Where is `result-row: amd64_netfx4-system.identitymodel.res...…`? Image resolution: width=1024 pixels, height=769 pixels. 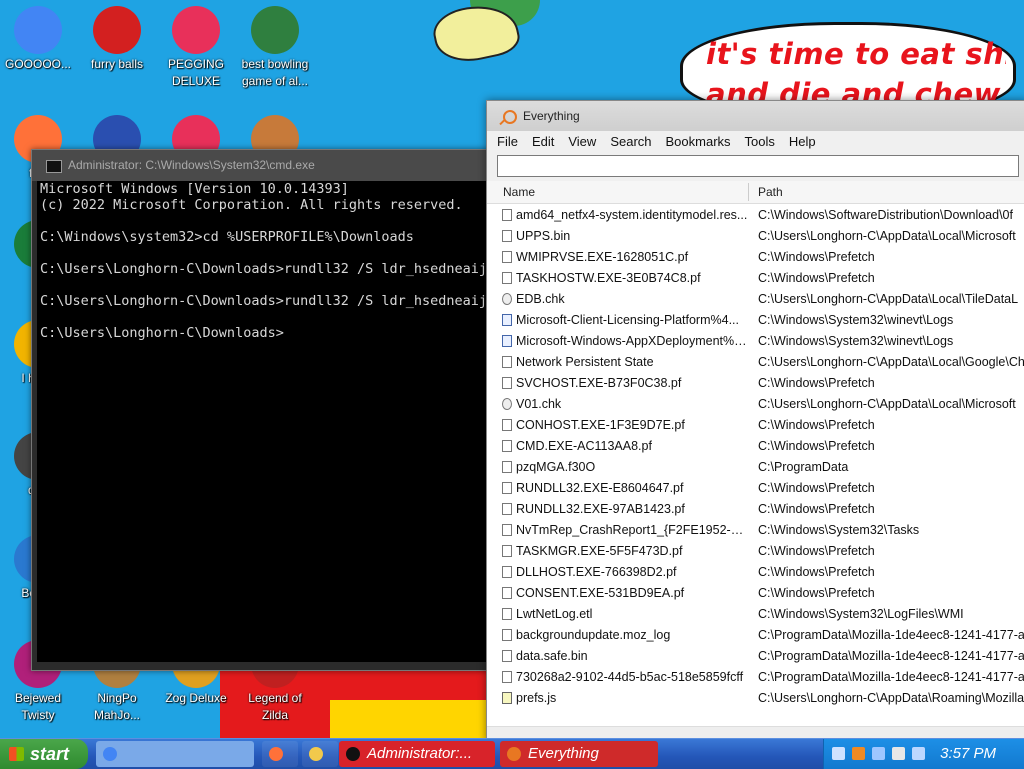
result-row: amd64_netfx4-system.identitymodel.res...… is located at coordinates (755, 215).